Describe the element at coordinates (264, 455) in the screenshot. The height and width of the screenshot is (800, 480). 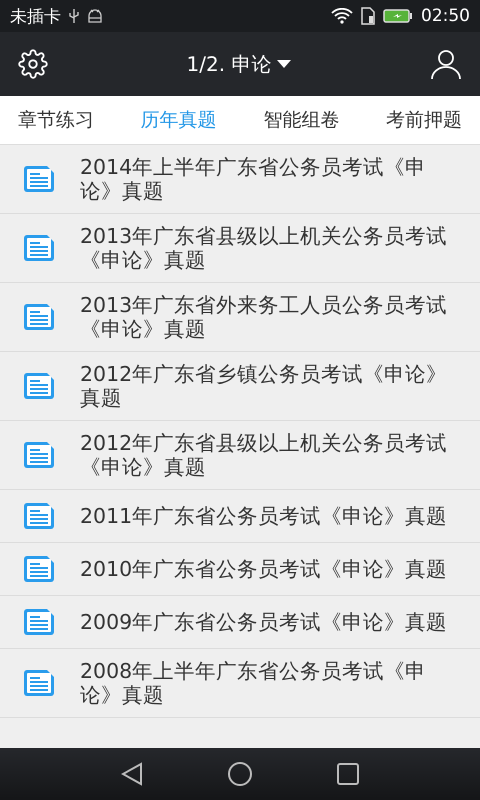
I see `paper-title: 2012年广东省县级以上机关公务员考试《申论》真题` at that location.